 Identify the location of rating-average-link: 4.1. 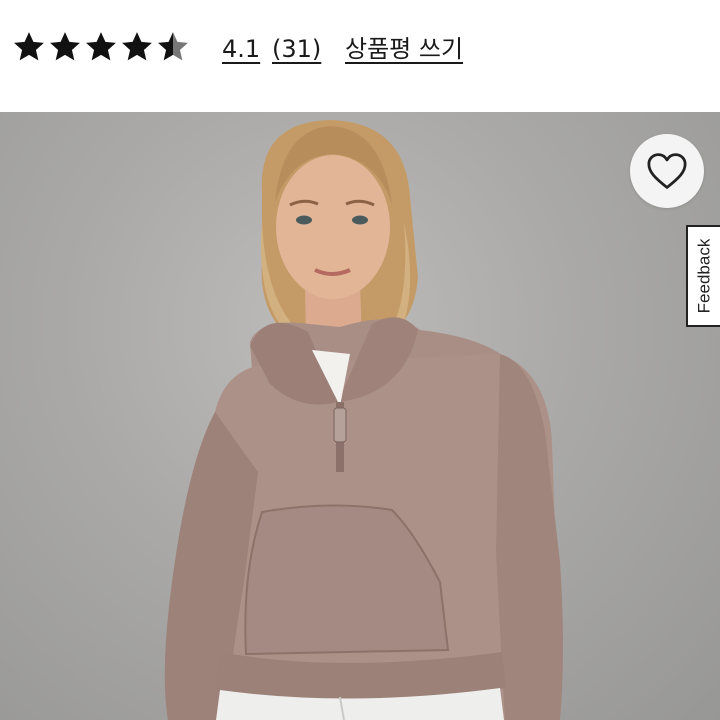
(241, 49).